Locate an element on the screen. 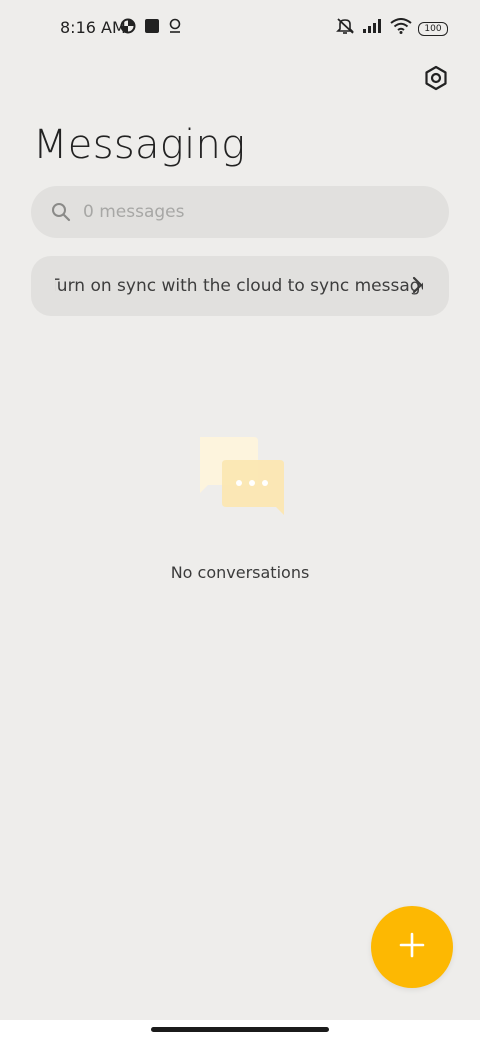 The width and height of the screenshot is (480, 1040). page-title: Messaging is located at coordinates (139, 145).